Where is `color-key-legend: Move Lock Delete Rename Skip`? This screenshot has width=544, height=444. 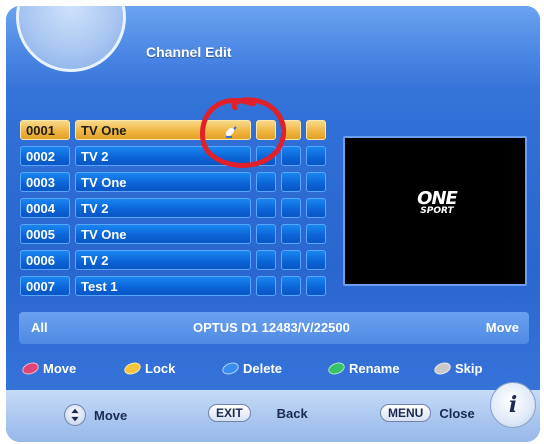 color-key-legend: Move Lock Delete Rename Skip is located at coordinates (273, 369).